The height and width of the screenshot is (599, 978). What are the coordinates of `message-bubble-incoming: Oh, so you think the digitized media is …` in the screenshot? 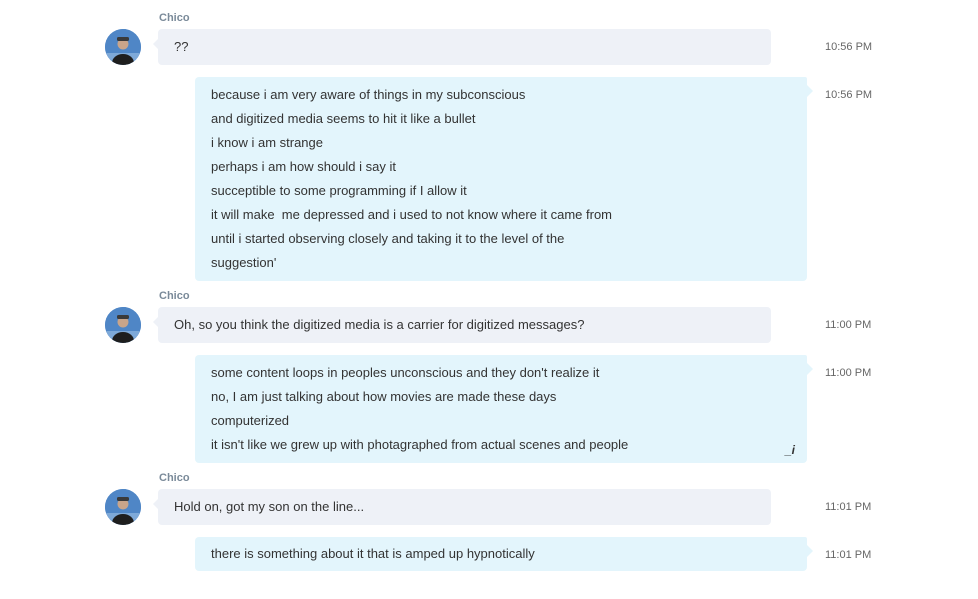 It's located at (462, 325).